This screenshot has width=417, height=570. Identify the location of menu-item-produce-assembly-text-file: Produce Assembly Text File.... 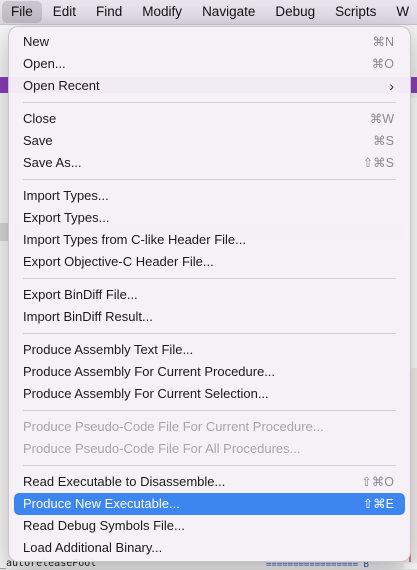
(209, 350).